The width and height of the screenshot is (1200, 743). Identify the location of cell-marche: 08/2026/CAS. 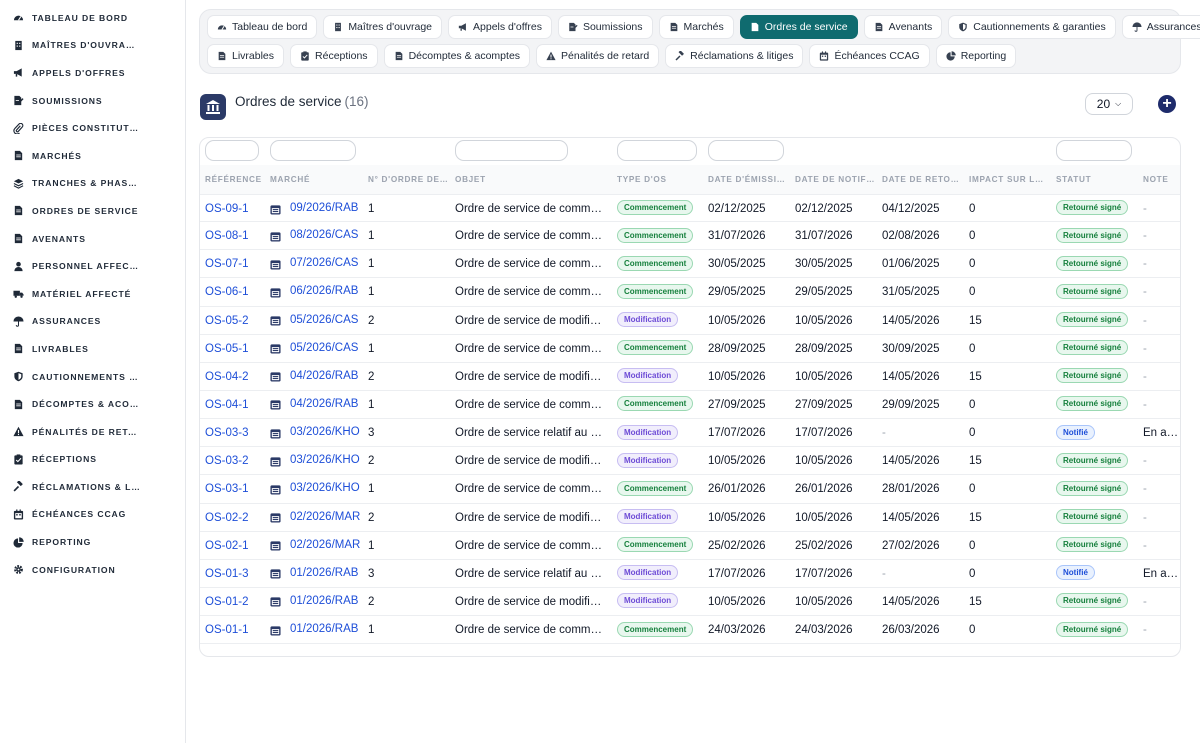
(316, 236).